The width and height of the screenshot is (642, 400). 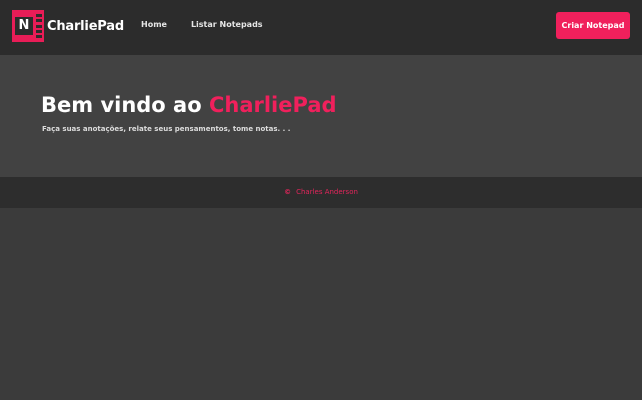 I want to click on criar-notepad-button: Criar Notepad, so click(x=593, y=25).